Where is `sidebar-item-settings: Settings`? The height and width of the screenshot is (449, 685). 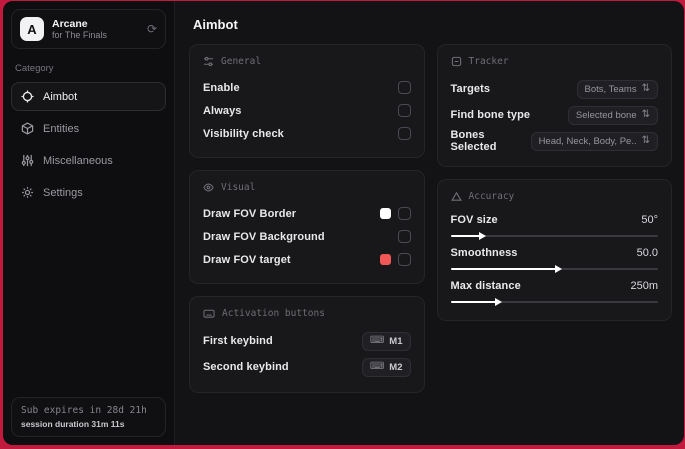 sidebar-item-settings: Settings is located at coordinates (88, 192).